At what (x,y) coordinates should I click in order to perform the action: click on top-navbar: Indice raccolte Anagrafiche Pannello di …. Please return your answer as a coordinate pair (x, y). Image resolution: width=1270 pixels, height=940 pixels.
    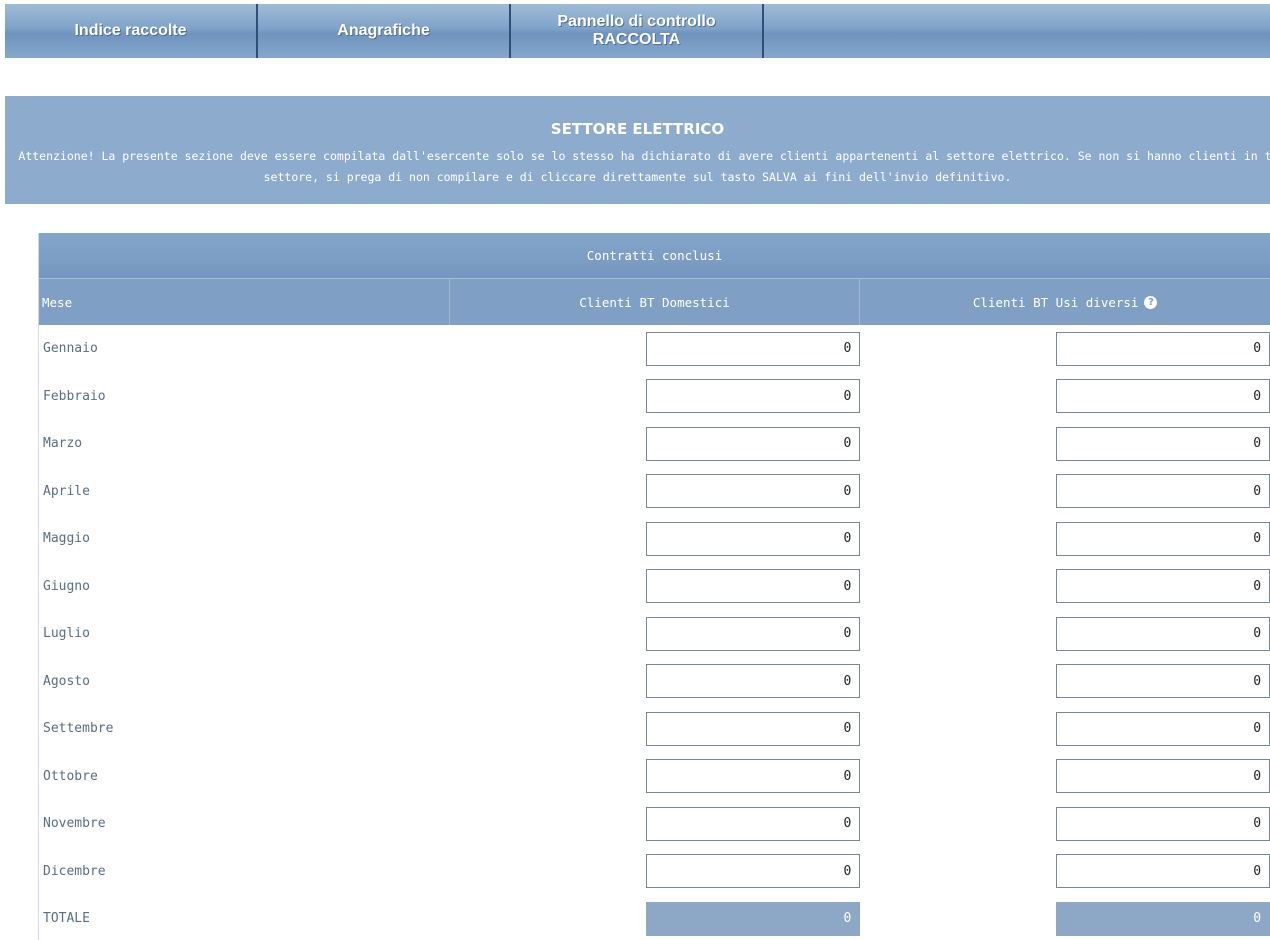
    Looking at the image, I should click on (637, 31).